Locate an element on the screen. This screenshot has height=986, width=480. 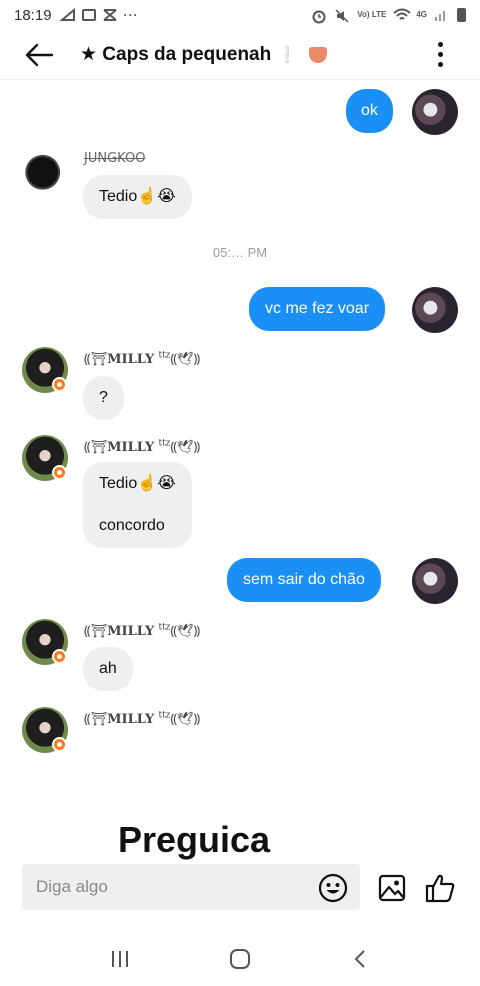
back-button is located at coordinates (39, 55).